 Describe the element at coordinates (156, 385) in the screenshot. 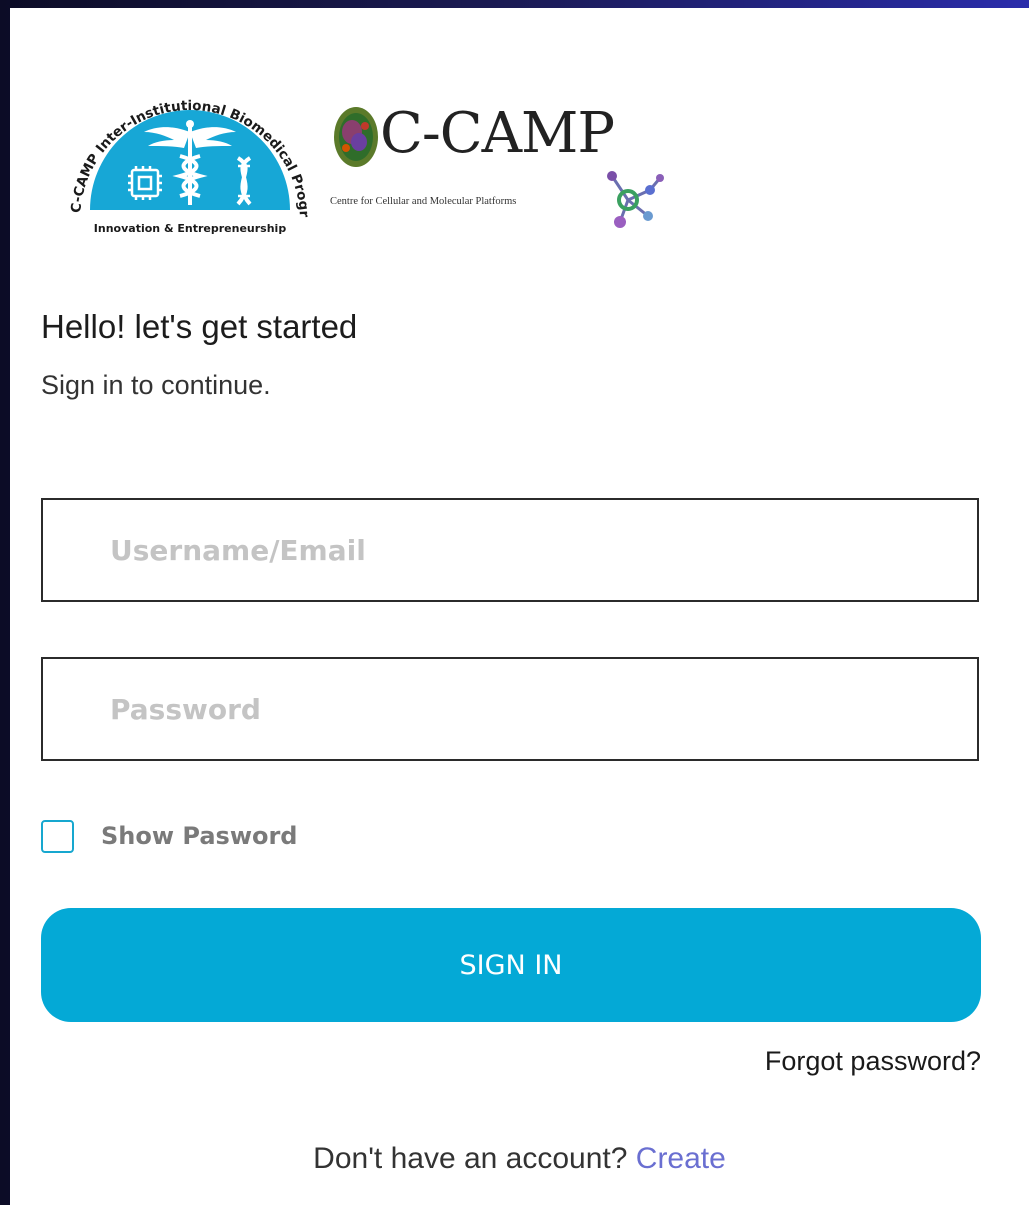

I see `page-subtitle: Sign in to continue.` at that location.